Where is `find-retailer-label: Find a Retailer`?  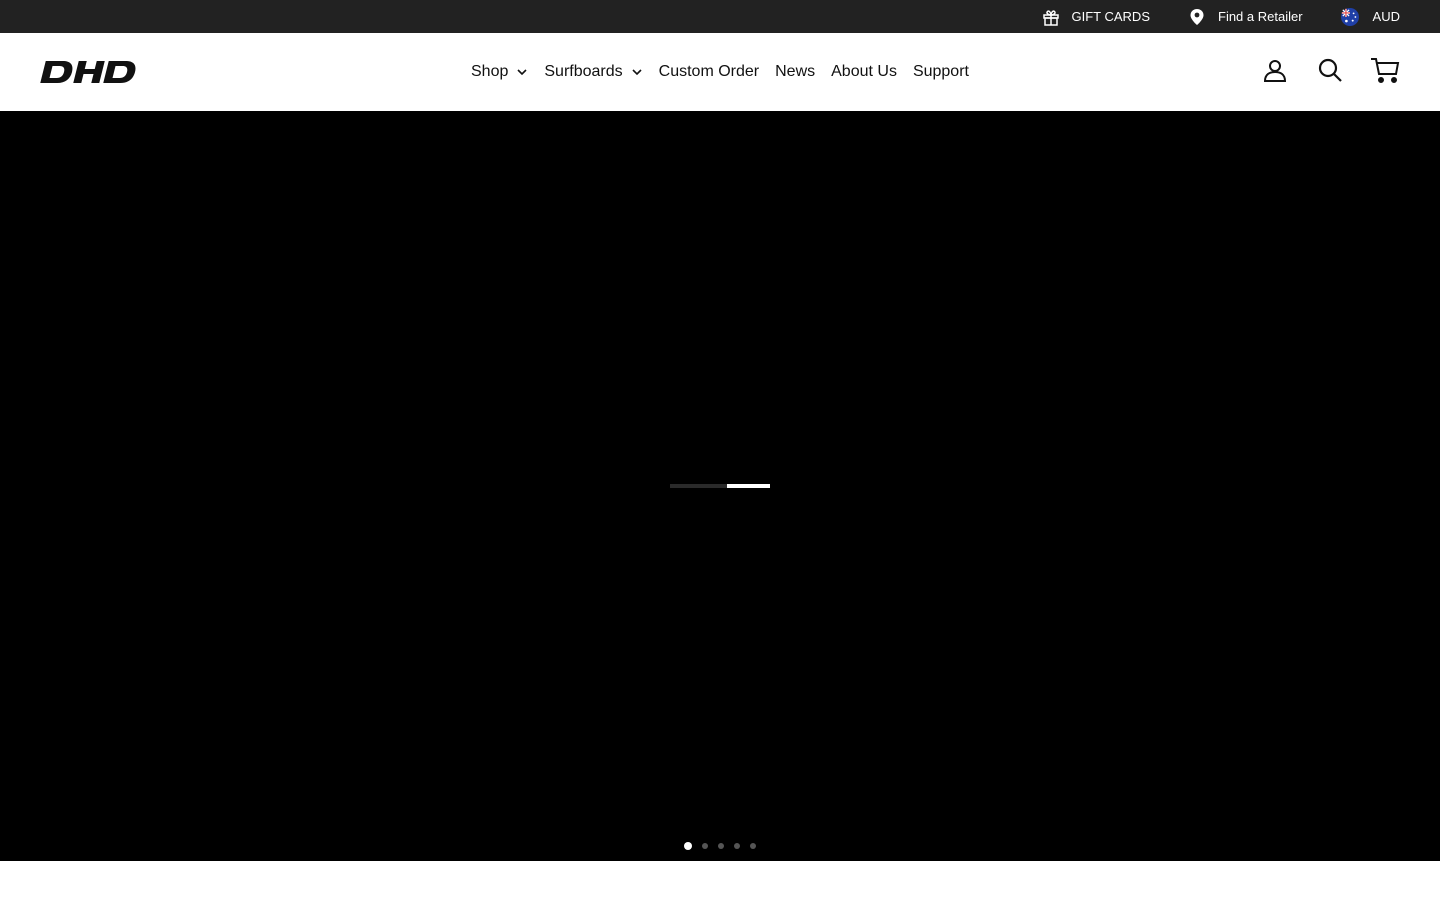 find-retailer-label: Find a Retailer is located at coordinates (1260, 16).